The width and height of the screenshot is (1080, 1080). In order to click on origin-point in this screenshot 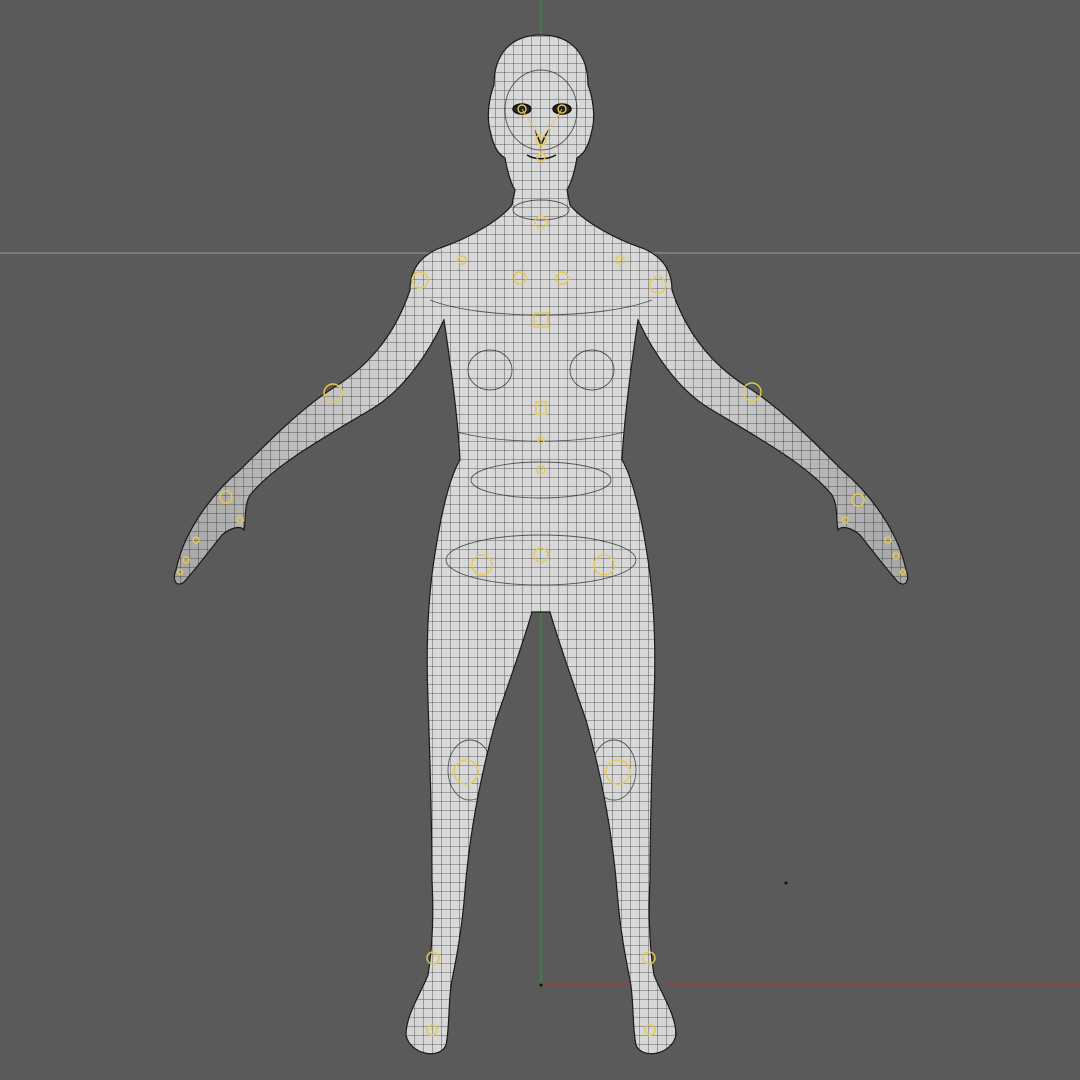, I will do `click(541, 985)`.